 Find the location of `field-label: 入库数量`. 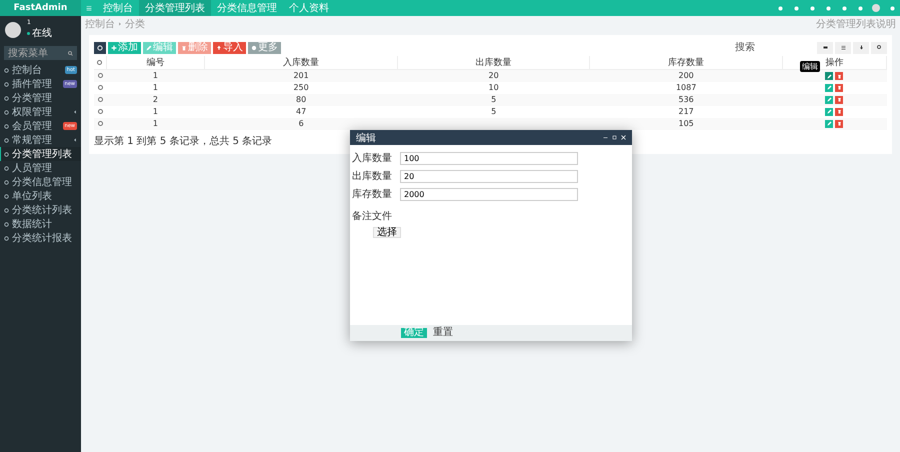

field-label: 入库数量 is located at coordinates (371, 158).